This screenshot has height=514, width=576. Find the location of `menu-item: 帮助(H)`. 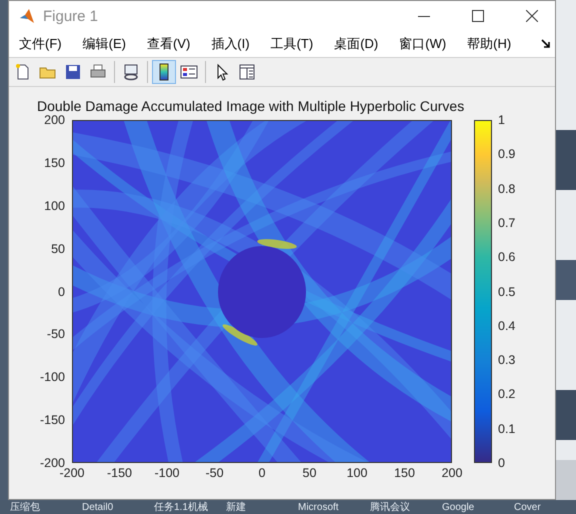

menu-item: 帮助(H) is located at coordinates (489, 44).